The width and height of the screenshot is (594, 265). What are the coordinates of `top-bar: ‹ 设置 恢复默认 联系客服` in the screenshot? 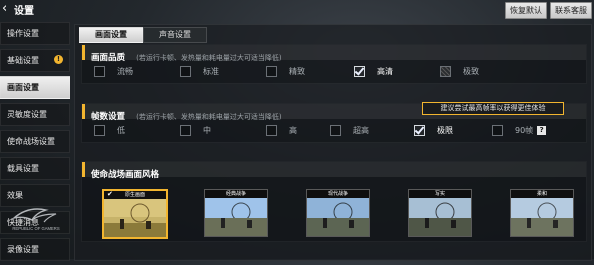 It's located at (297, 10).